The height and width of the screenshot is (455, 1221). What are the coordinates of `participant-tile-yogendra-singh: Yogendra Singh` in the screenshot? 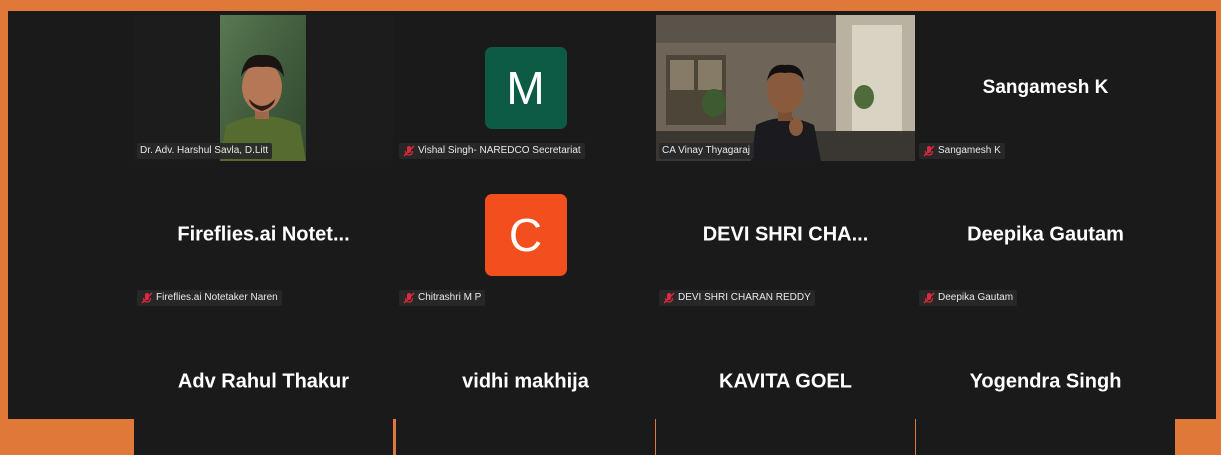 It's located at (1045, 382).